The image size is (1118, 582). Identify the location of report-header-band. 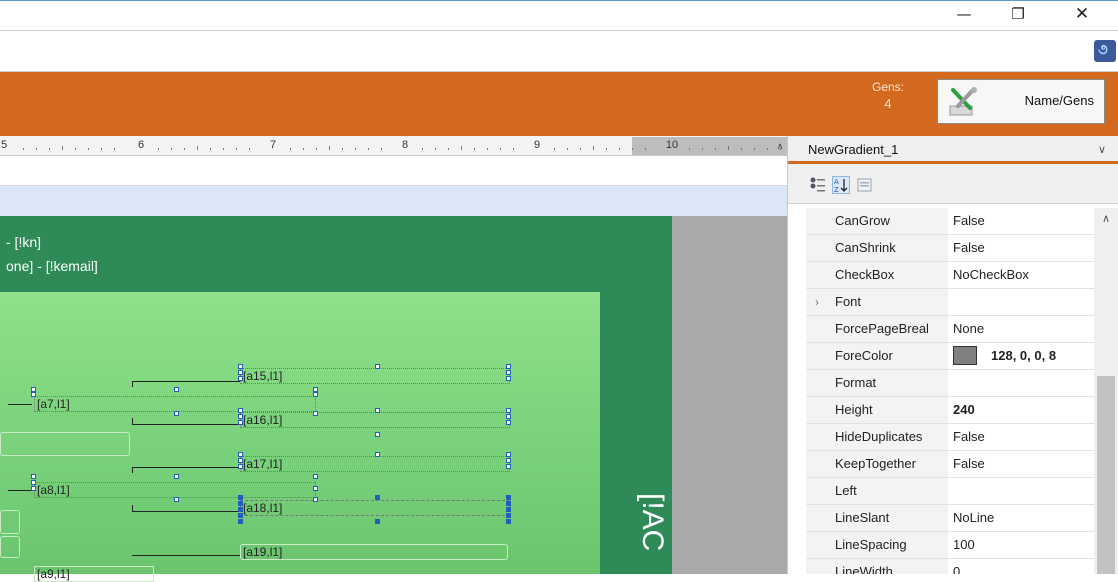
(300, 254).